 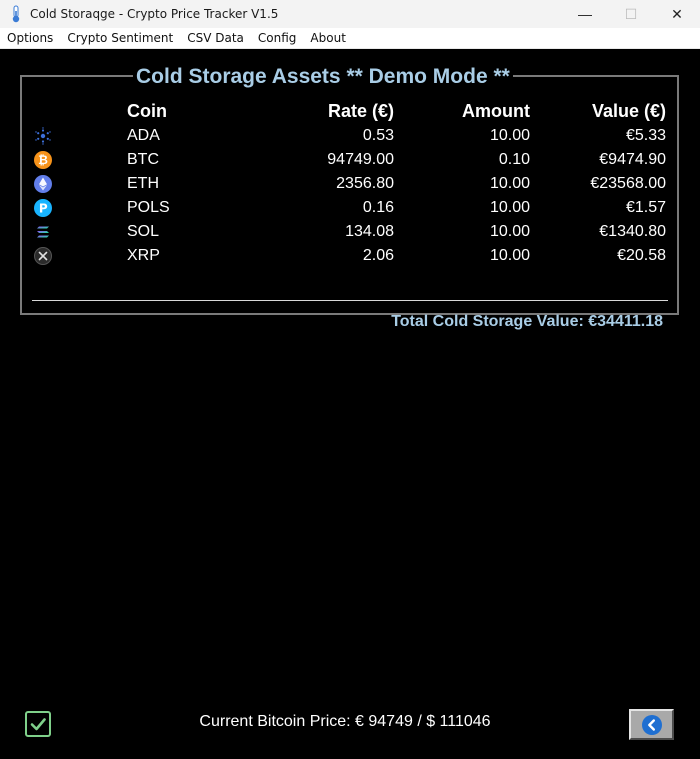 I want to click on coin-name: ADA, so click(x=143, y=135).